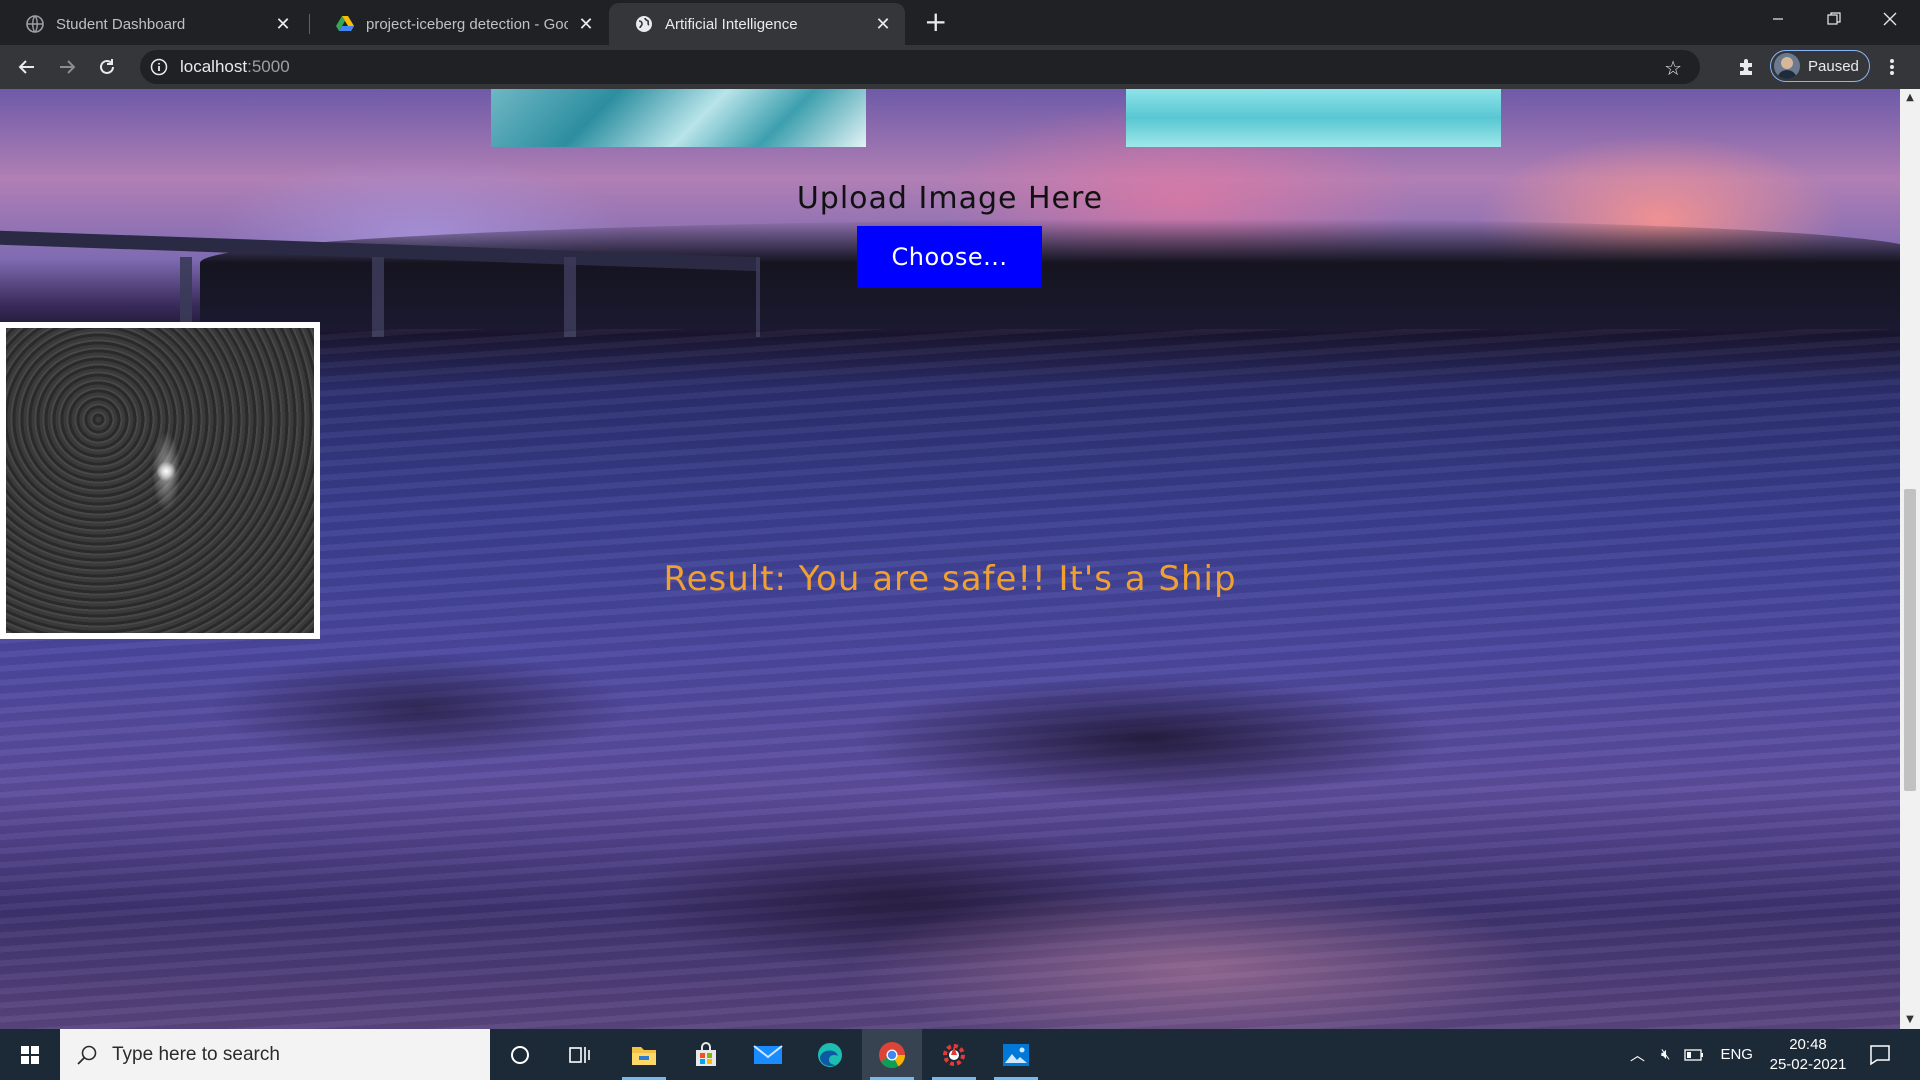  I want to click on url-host: localhost, so click(214, 66).